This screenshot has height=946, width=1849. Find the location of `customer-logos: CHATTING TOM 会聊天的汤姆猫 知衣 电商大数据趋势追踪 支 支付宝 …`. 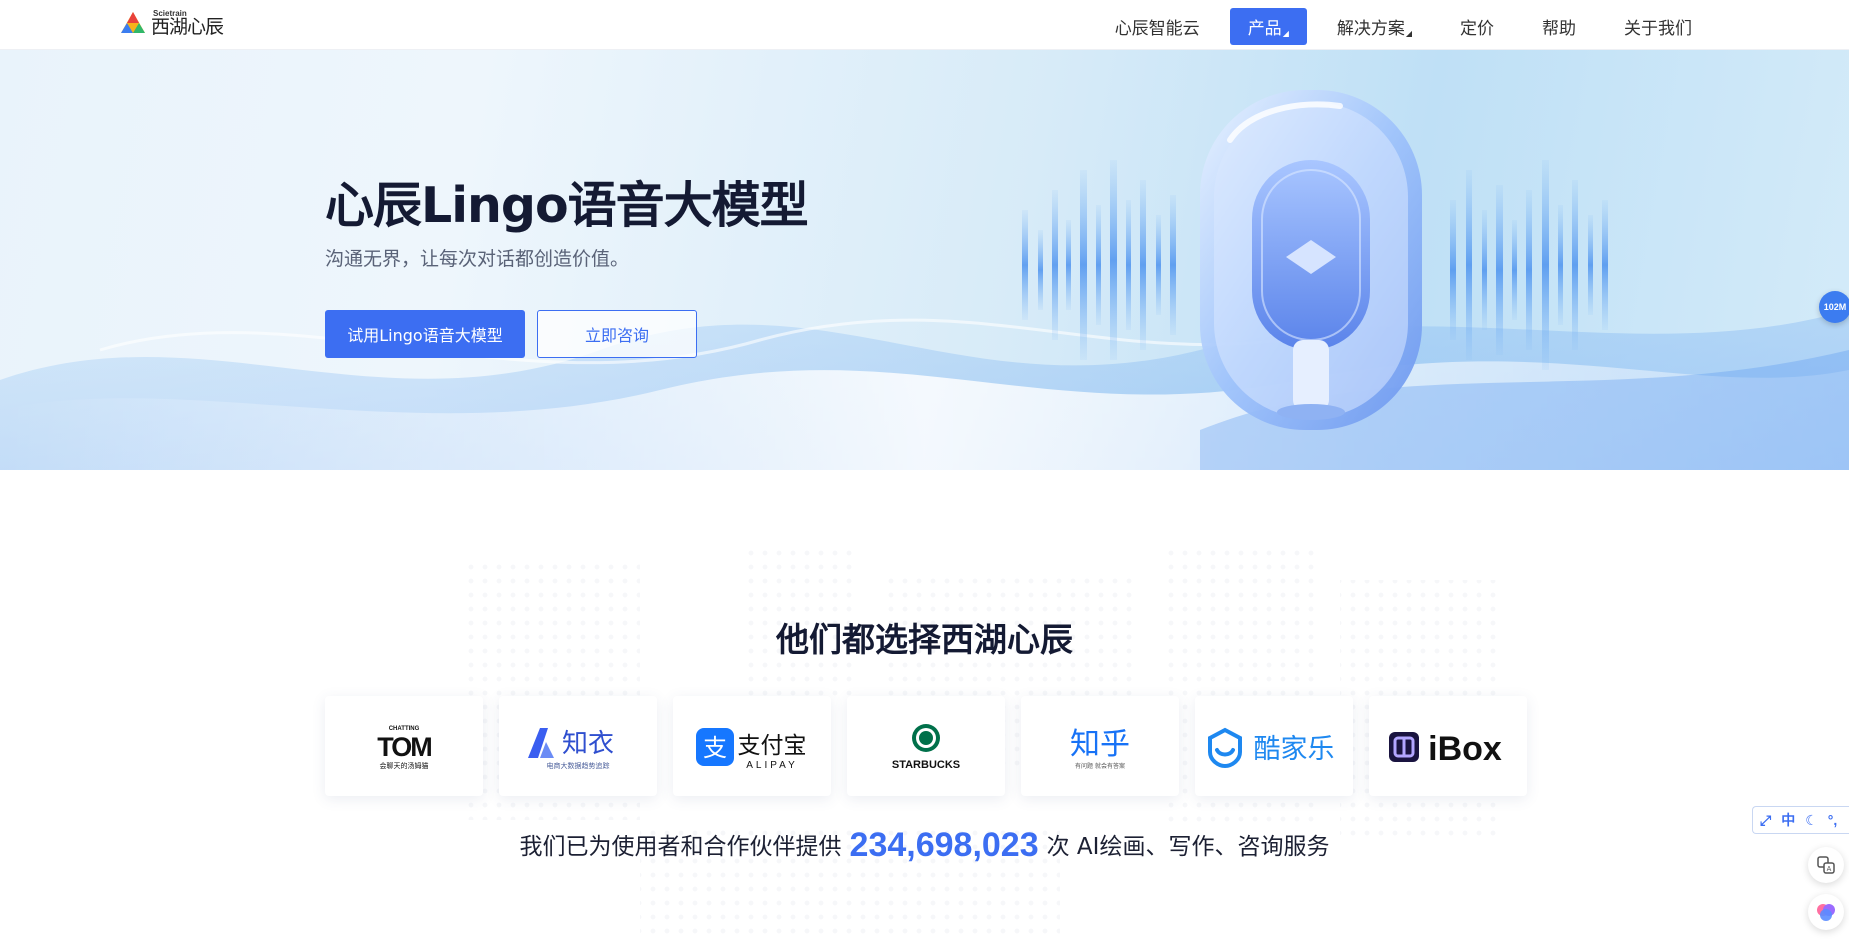

customer-logos: CHATTING TOM 会聊天的汤姆猫 知衣 电商大数据趋势追踪 支 支付宝 … is located at coordinates (926, 746).